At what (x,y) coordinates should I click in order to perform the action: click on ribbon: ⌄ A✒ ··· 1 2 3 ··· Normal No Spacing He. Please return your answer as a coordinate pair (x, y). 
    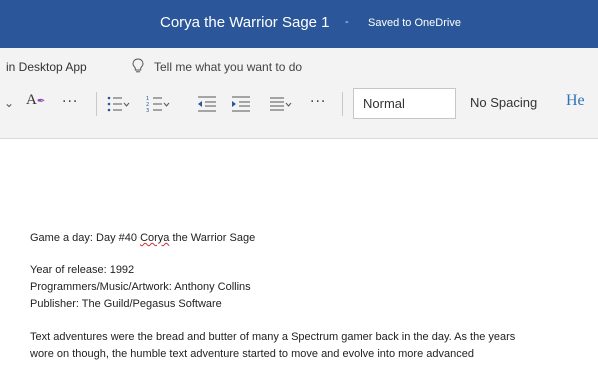
    Looking at the image, I should click on (299, 104).